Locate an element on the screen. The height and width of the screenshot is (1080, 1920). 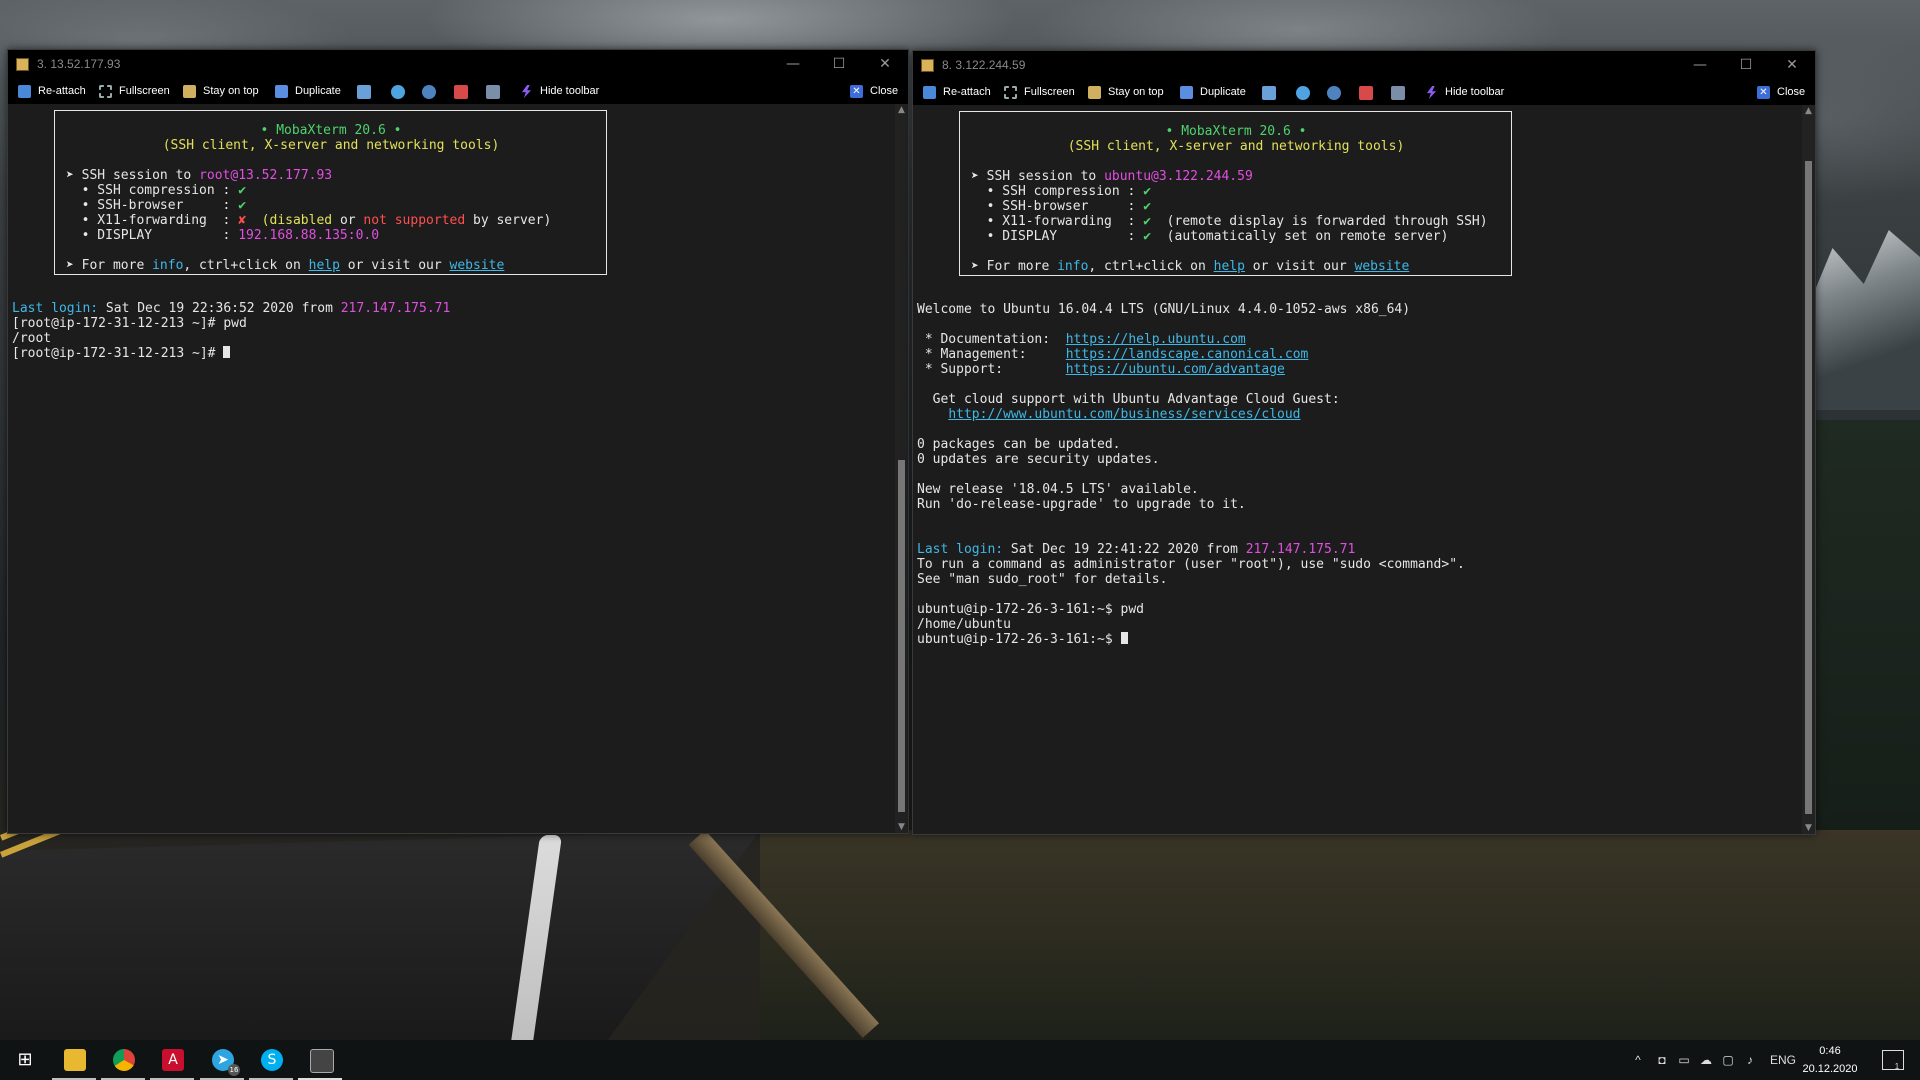
new-release-line: New release '18.04.5 LTS' available. is located at coordinates (1058, 489).